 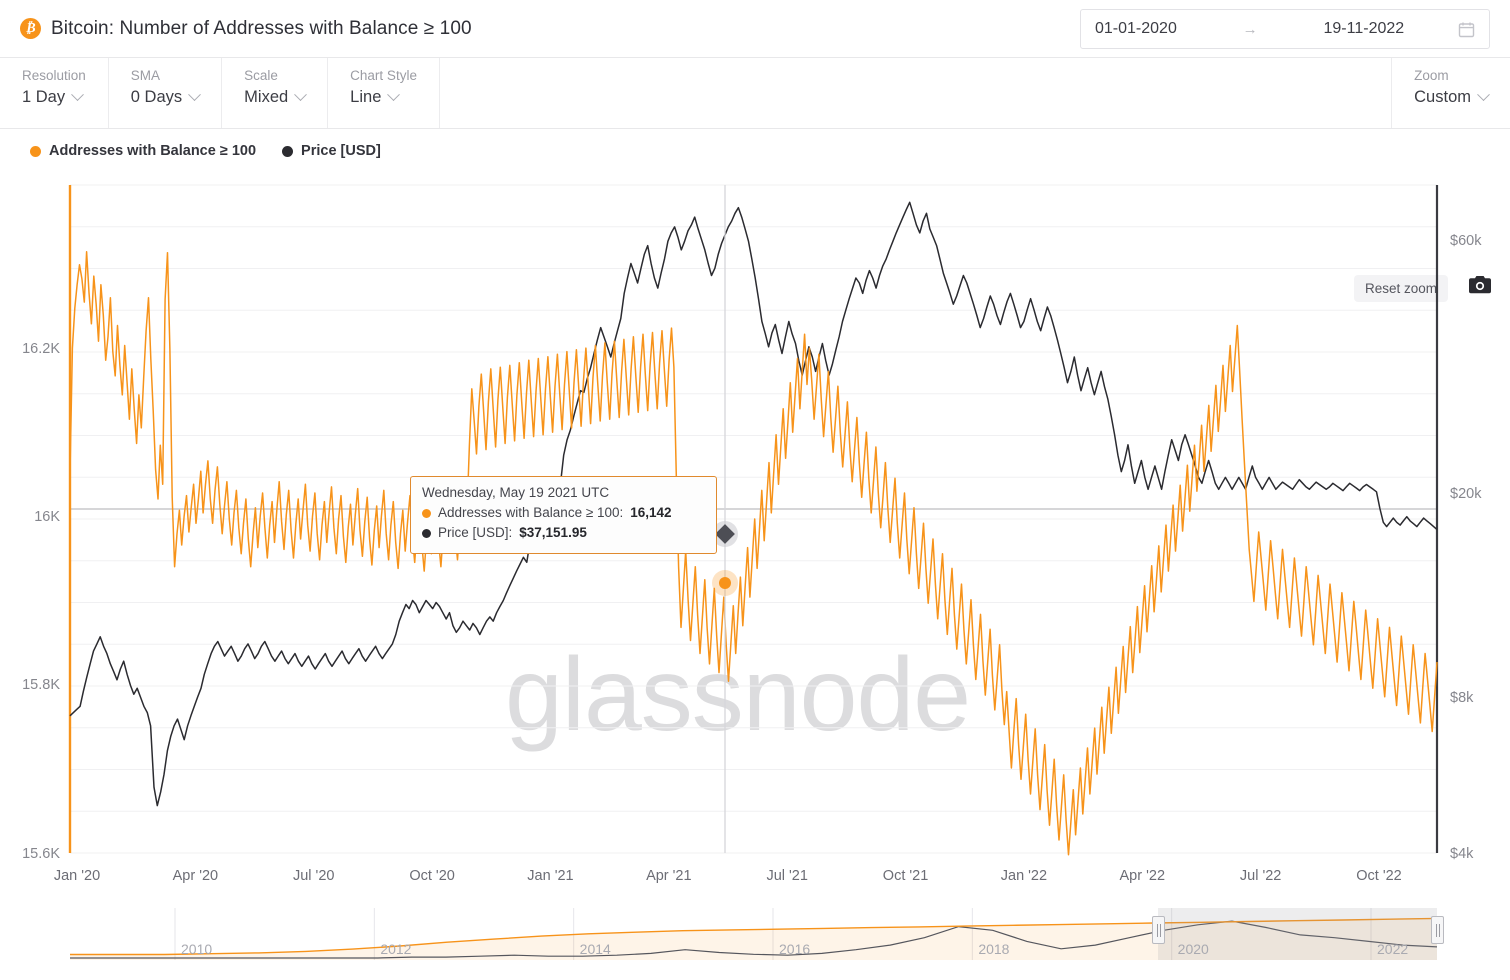 I want to click on sma-value: 0 Days, so click(x=166, y=97).